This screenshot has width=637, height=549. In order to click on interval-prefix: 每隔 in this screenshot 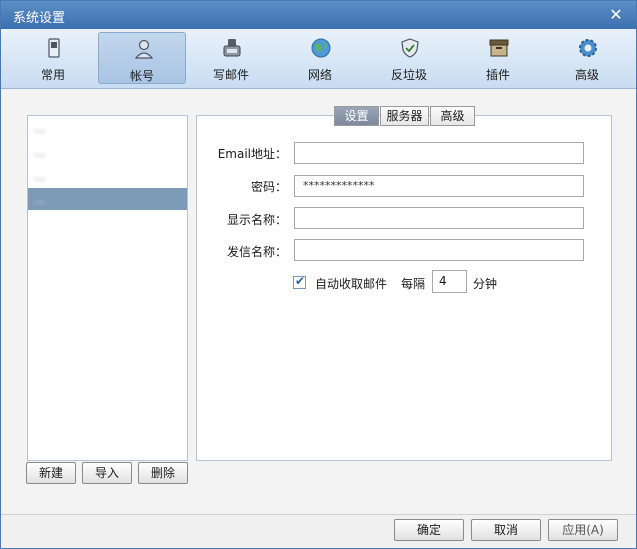, I will do `click(413, 284)`.